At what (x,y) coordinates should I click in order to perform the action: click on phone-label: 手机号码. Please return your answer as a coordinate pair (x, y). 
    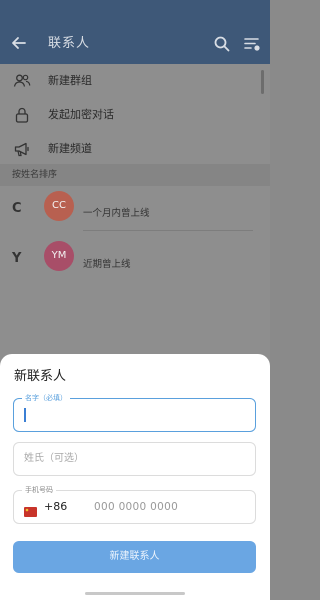
    Looking at the image, I should click on (39, 490).